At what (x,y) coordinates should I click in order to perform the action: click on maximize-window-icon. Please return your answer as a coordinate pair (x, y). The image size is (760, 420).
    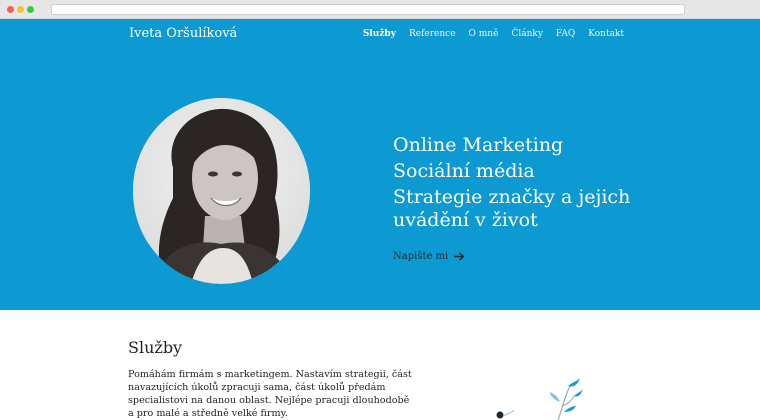
    Looking at the image, I should click on (30, 9).